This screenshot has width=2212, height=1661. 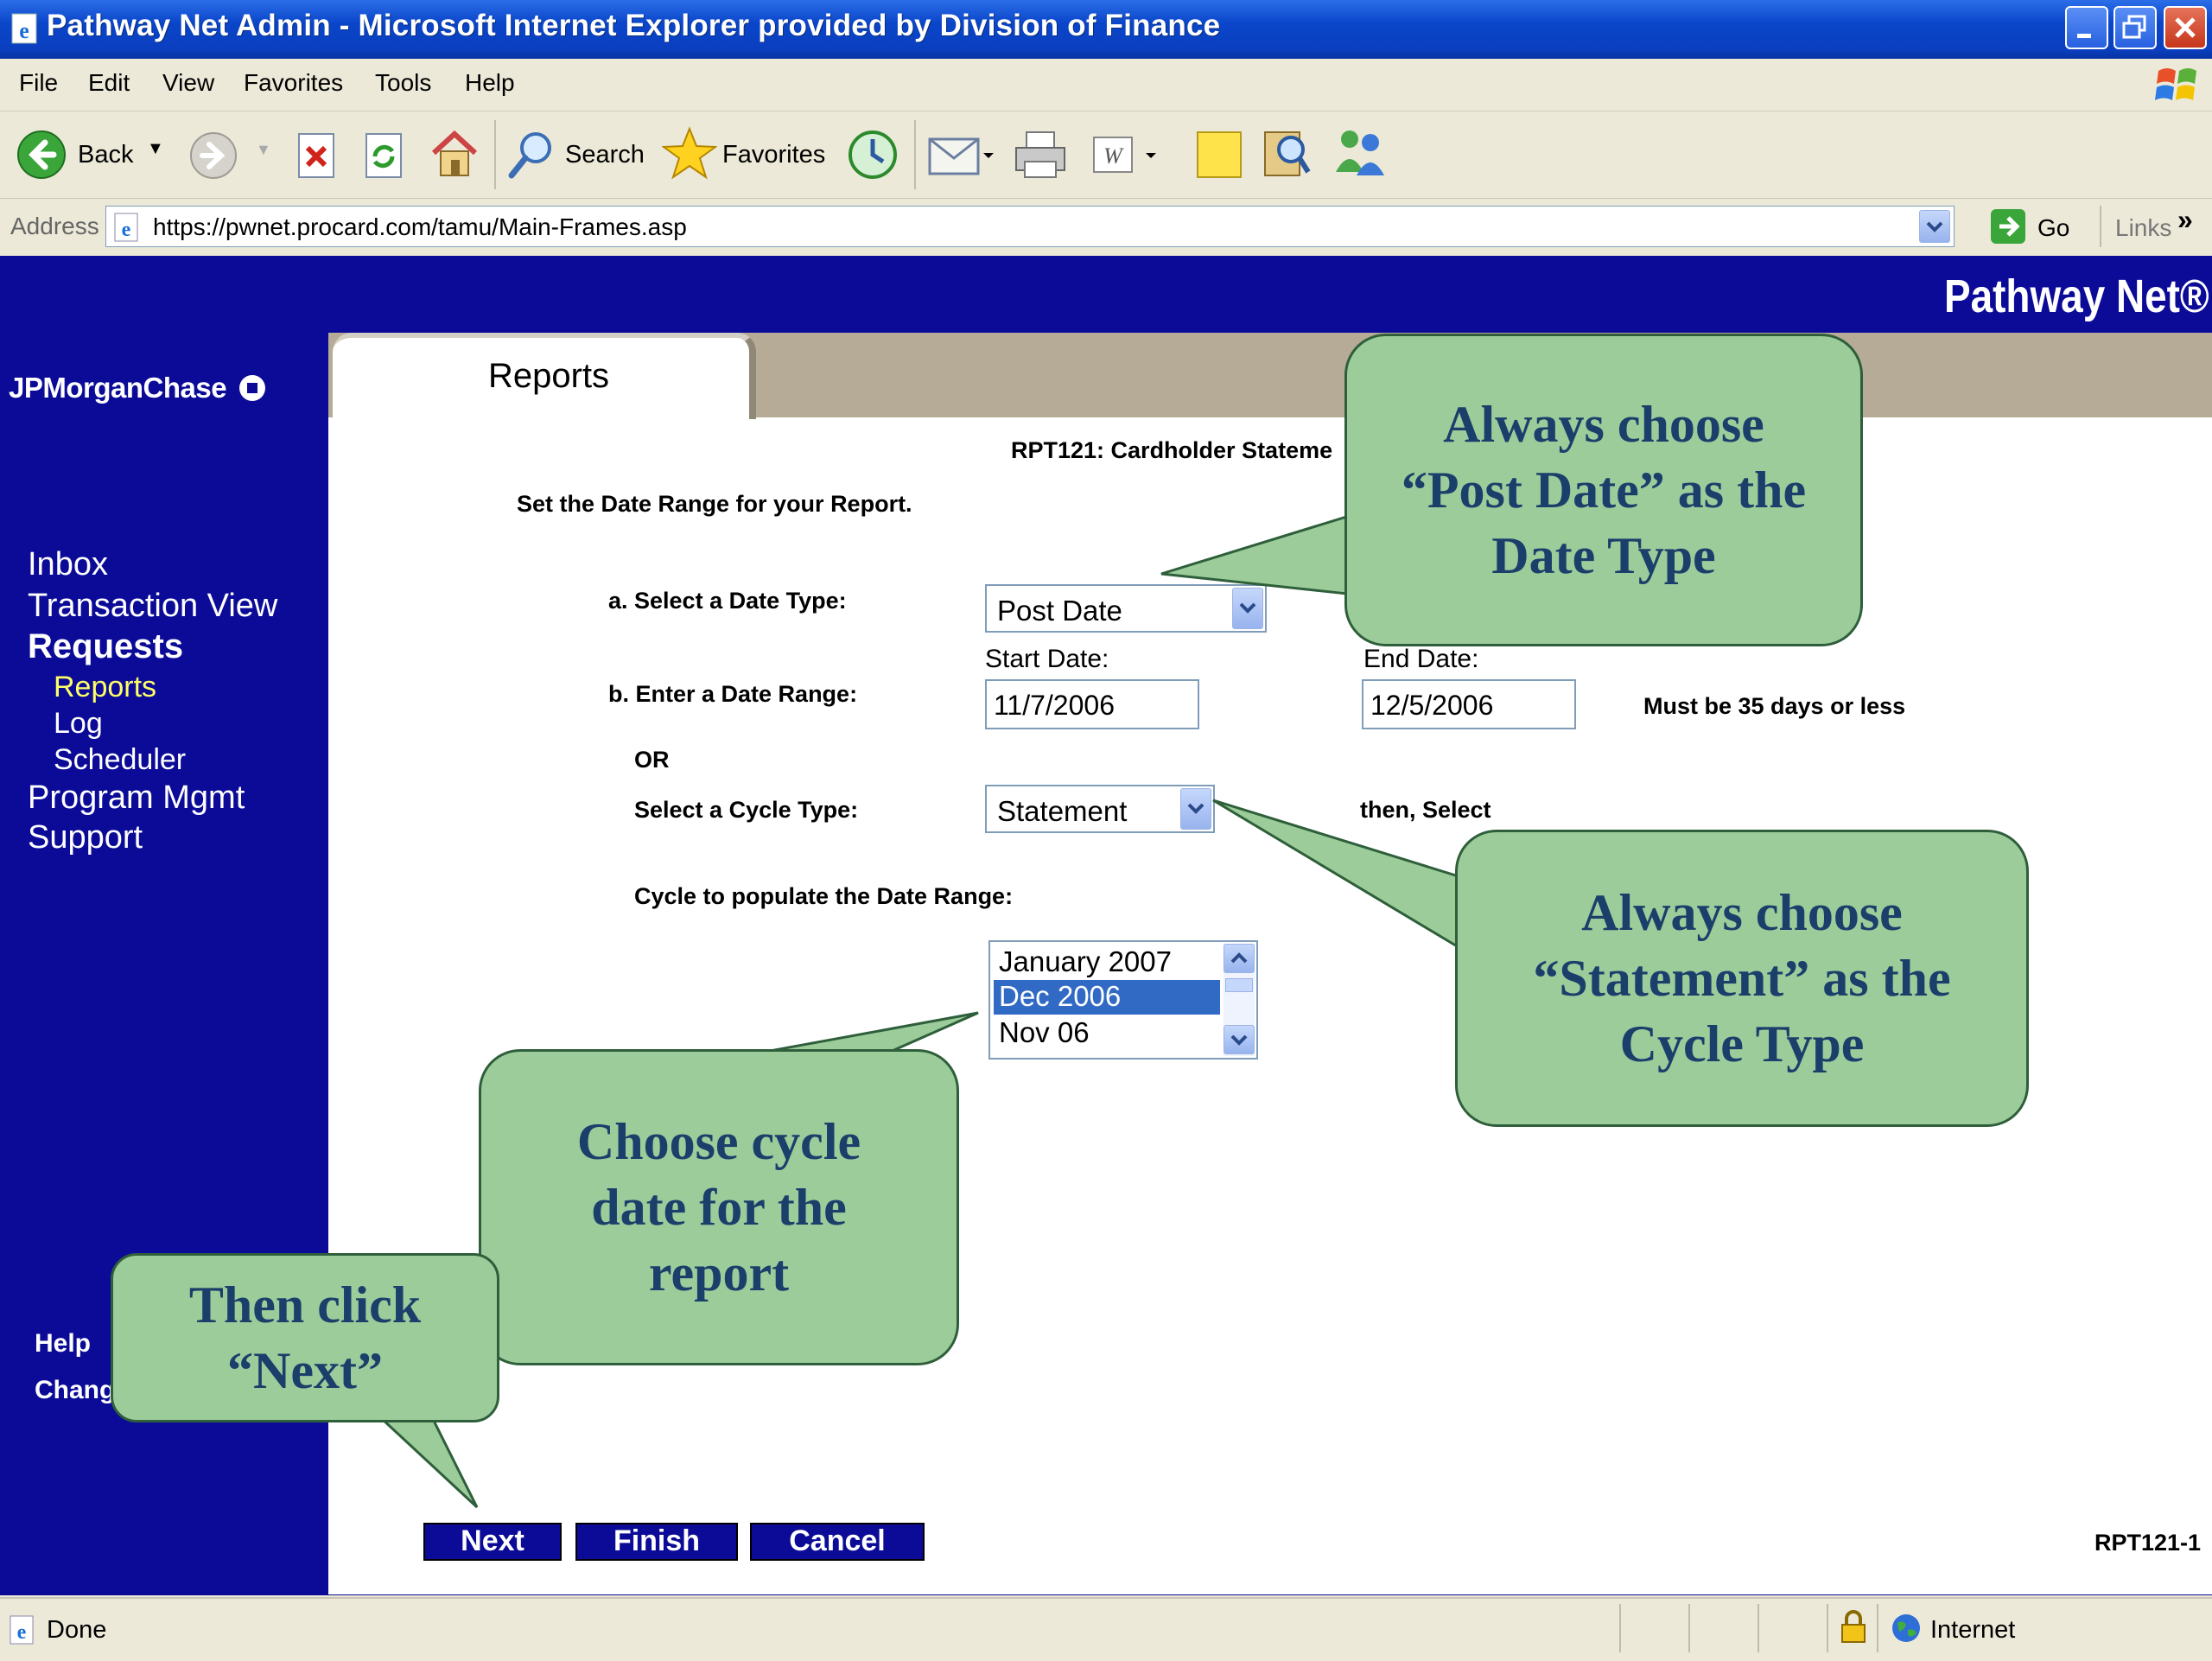 What do you see at coordinates (1973, 1630) in the screenshot?
I see `status-zone: Internet` at bounding box center [1973, 1630].